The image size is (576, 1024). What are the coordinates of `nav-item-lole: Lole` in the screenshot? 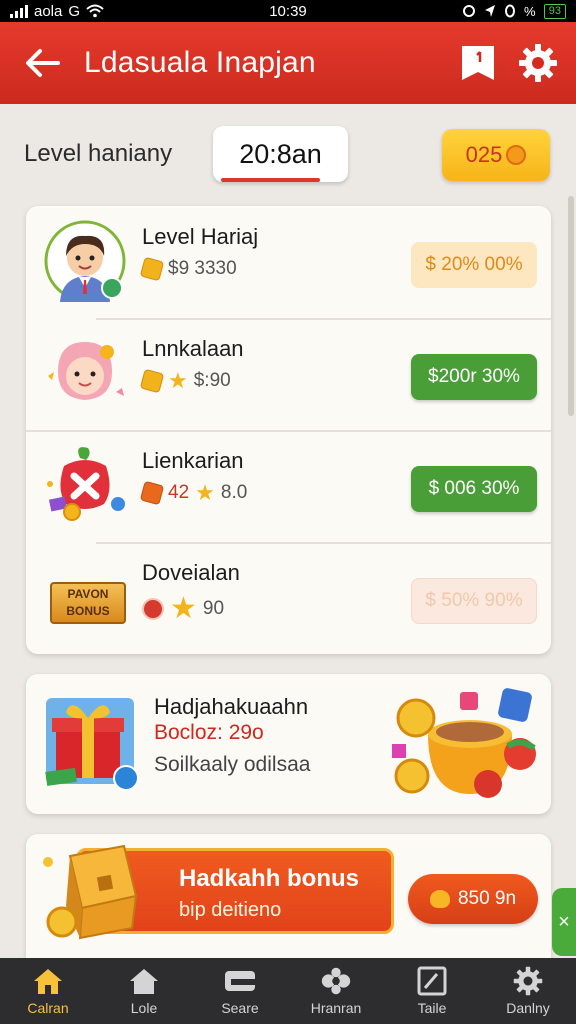 It's located at (144, 991).